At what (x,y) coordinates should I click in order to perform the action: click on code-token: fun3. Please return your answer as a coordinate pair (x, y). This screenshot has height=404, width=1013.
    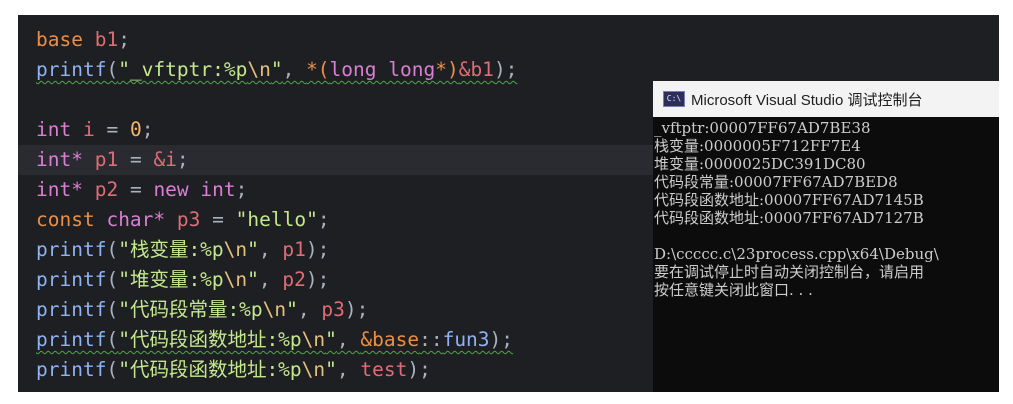
    Looking at the image, I should click on (466, 339).